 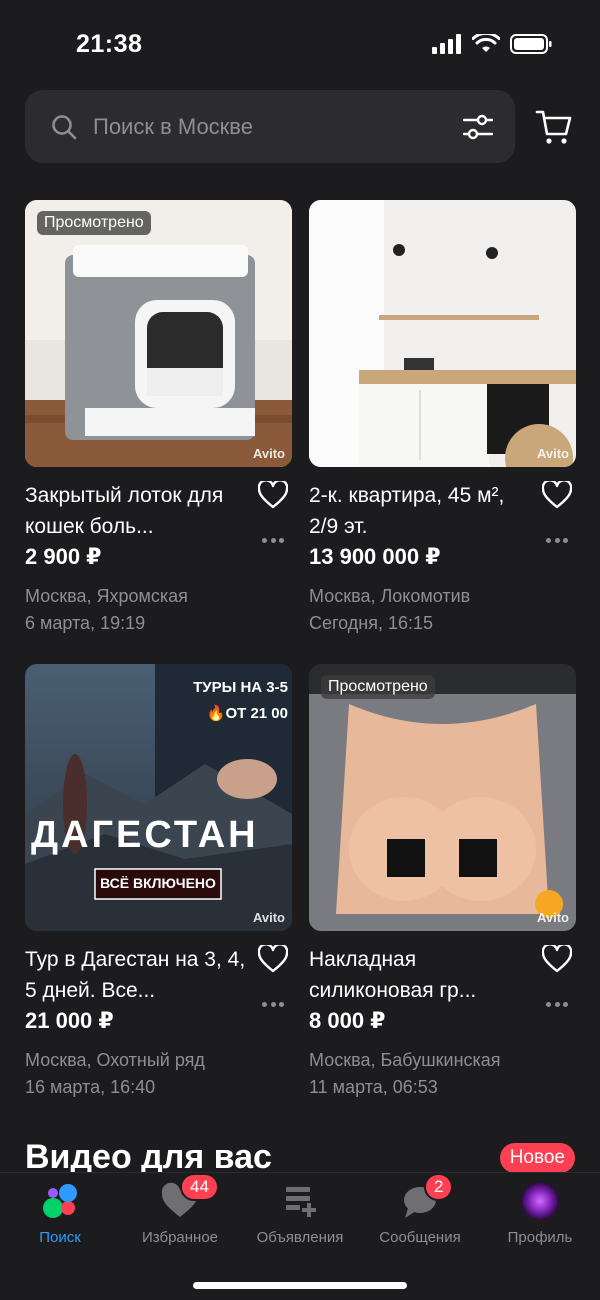 I want to click on heart-icon: 44, so click(x=189, y=1197).